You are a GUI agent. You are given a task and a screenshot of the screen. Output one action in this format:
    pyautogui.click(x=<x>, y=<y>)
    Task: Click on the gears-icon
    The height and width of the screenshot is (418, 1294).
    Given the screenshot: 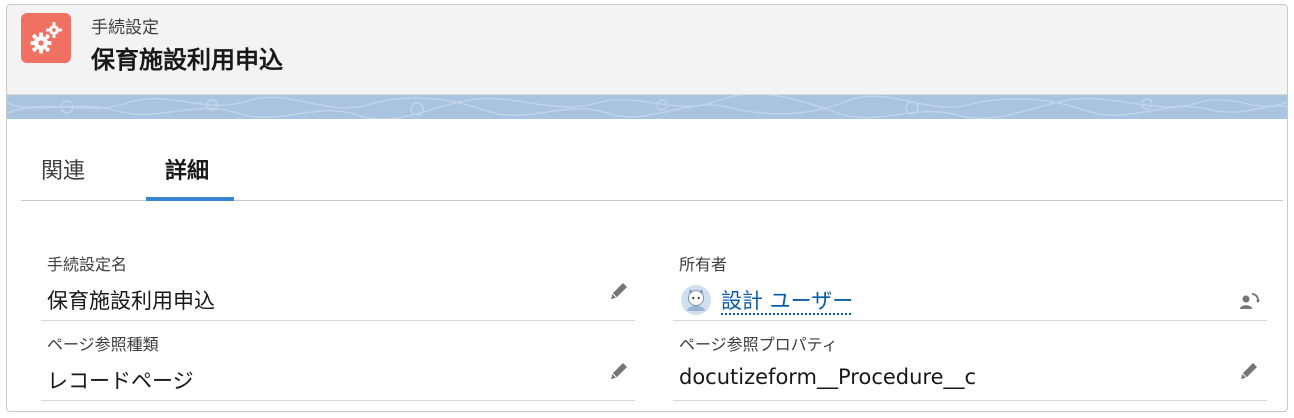 What is the action you would take?
    pyautogui.click(x=46, y=38)
    